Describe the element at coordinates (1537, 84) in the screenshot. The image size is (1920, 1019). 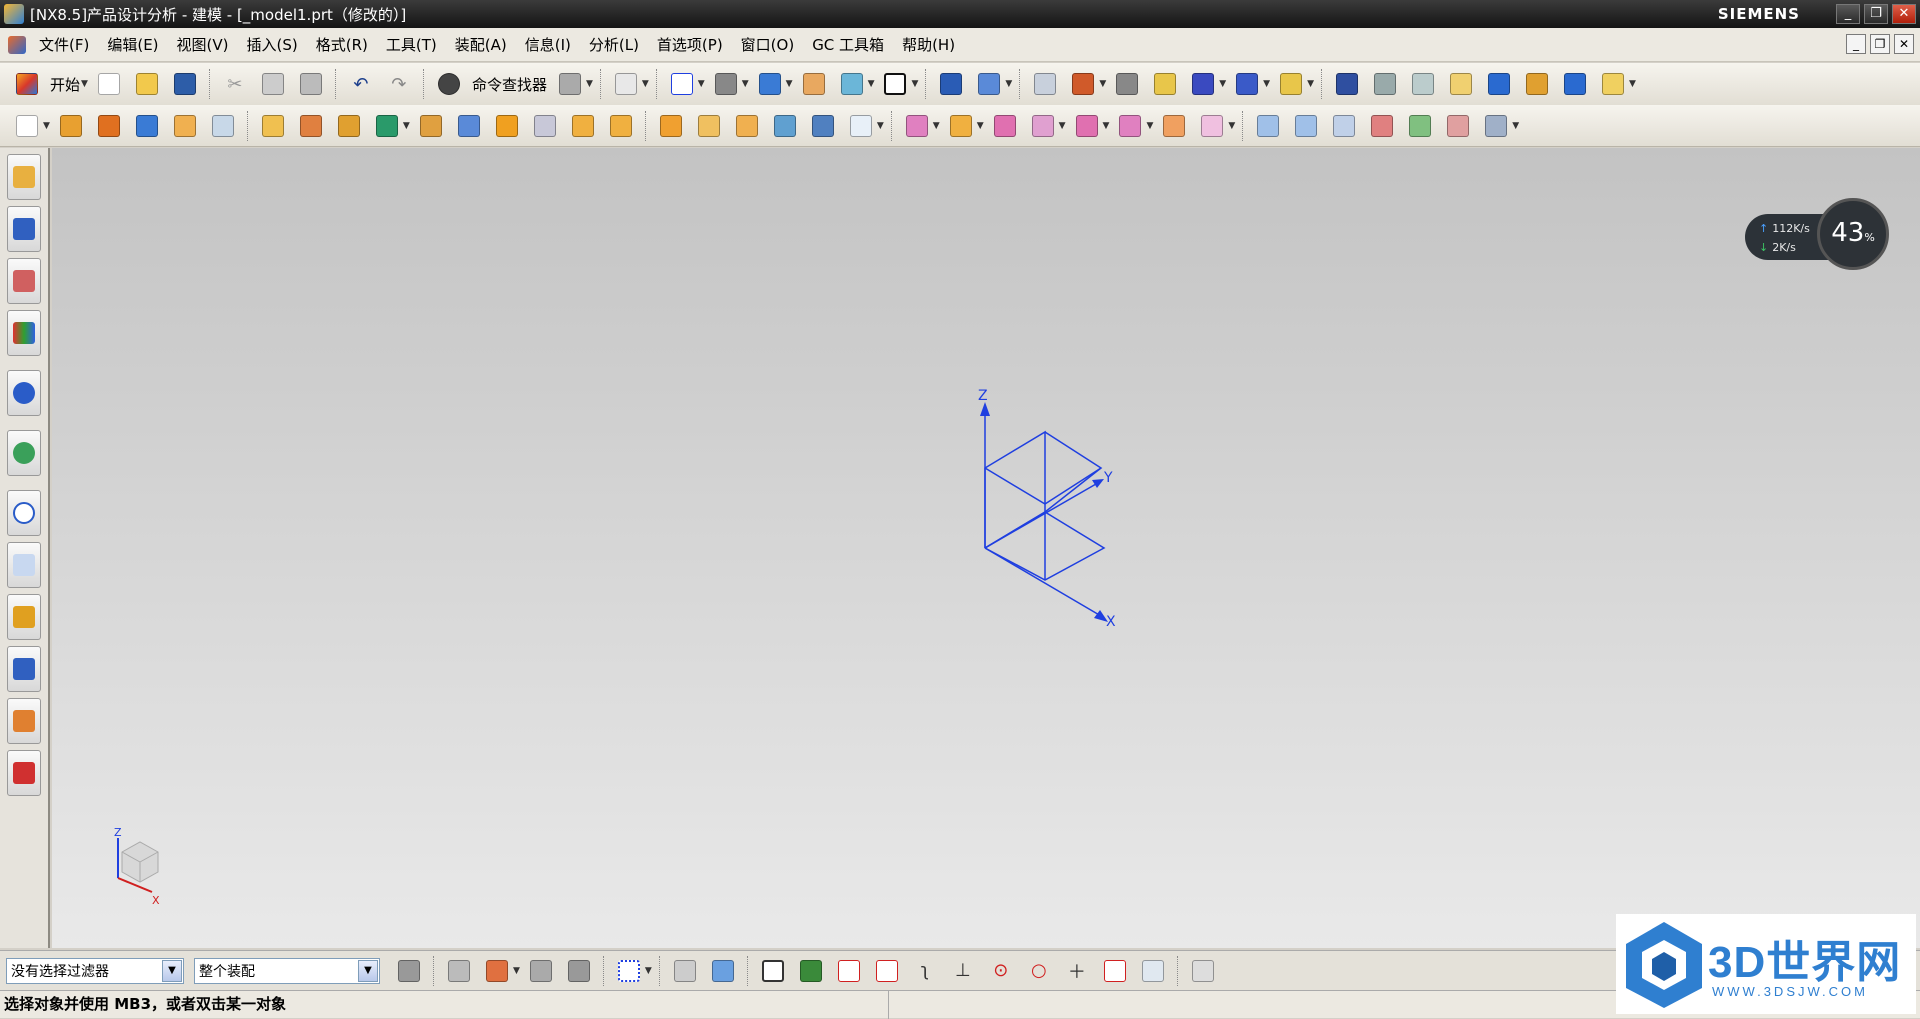
I see `hammer-icon` at that location.